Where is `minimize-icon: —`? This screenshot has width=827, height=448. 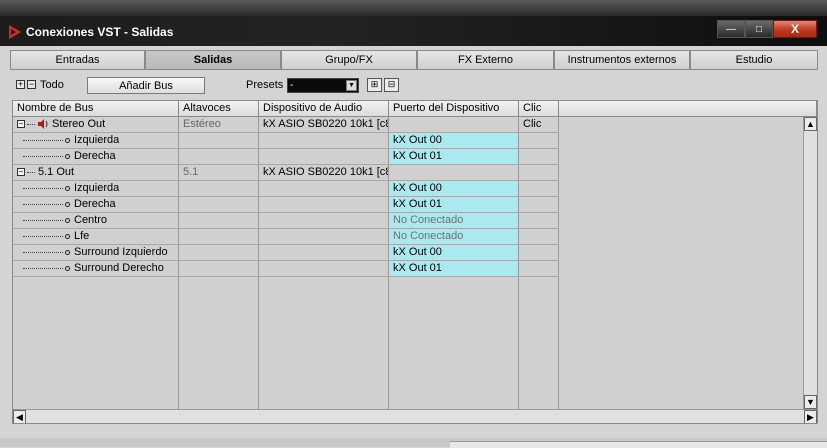
minimize-icon: — is located at coordinates (731, 29).